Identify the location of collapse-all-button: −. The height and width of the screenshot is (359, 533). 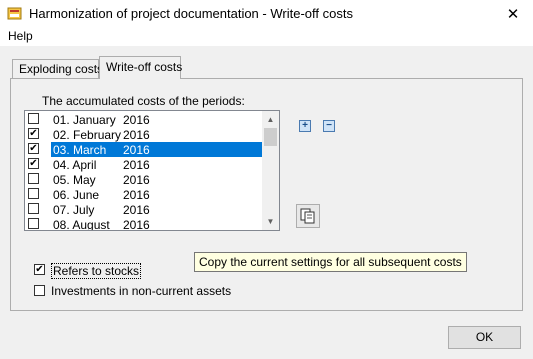
(329, 126).